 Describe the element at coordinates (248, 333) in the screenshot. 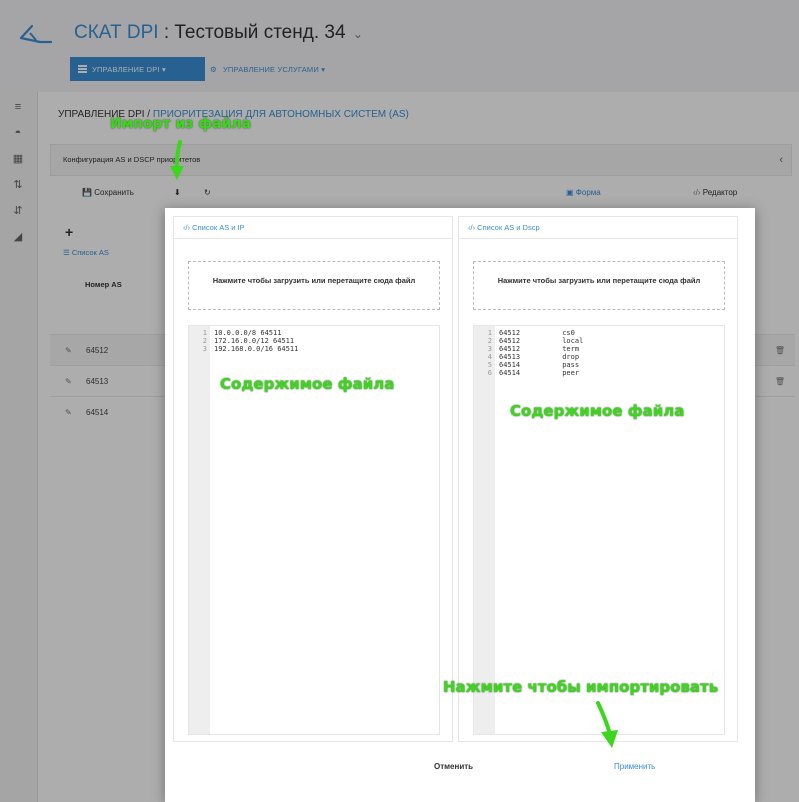

I see `code-line: 10.0.0.0/8 64511` at that location.